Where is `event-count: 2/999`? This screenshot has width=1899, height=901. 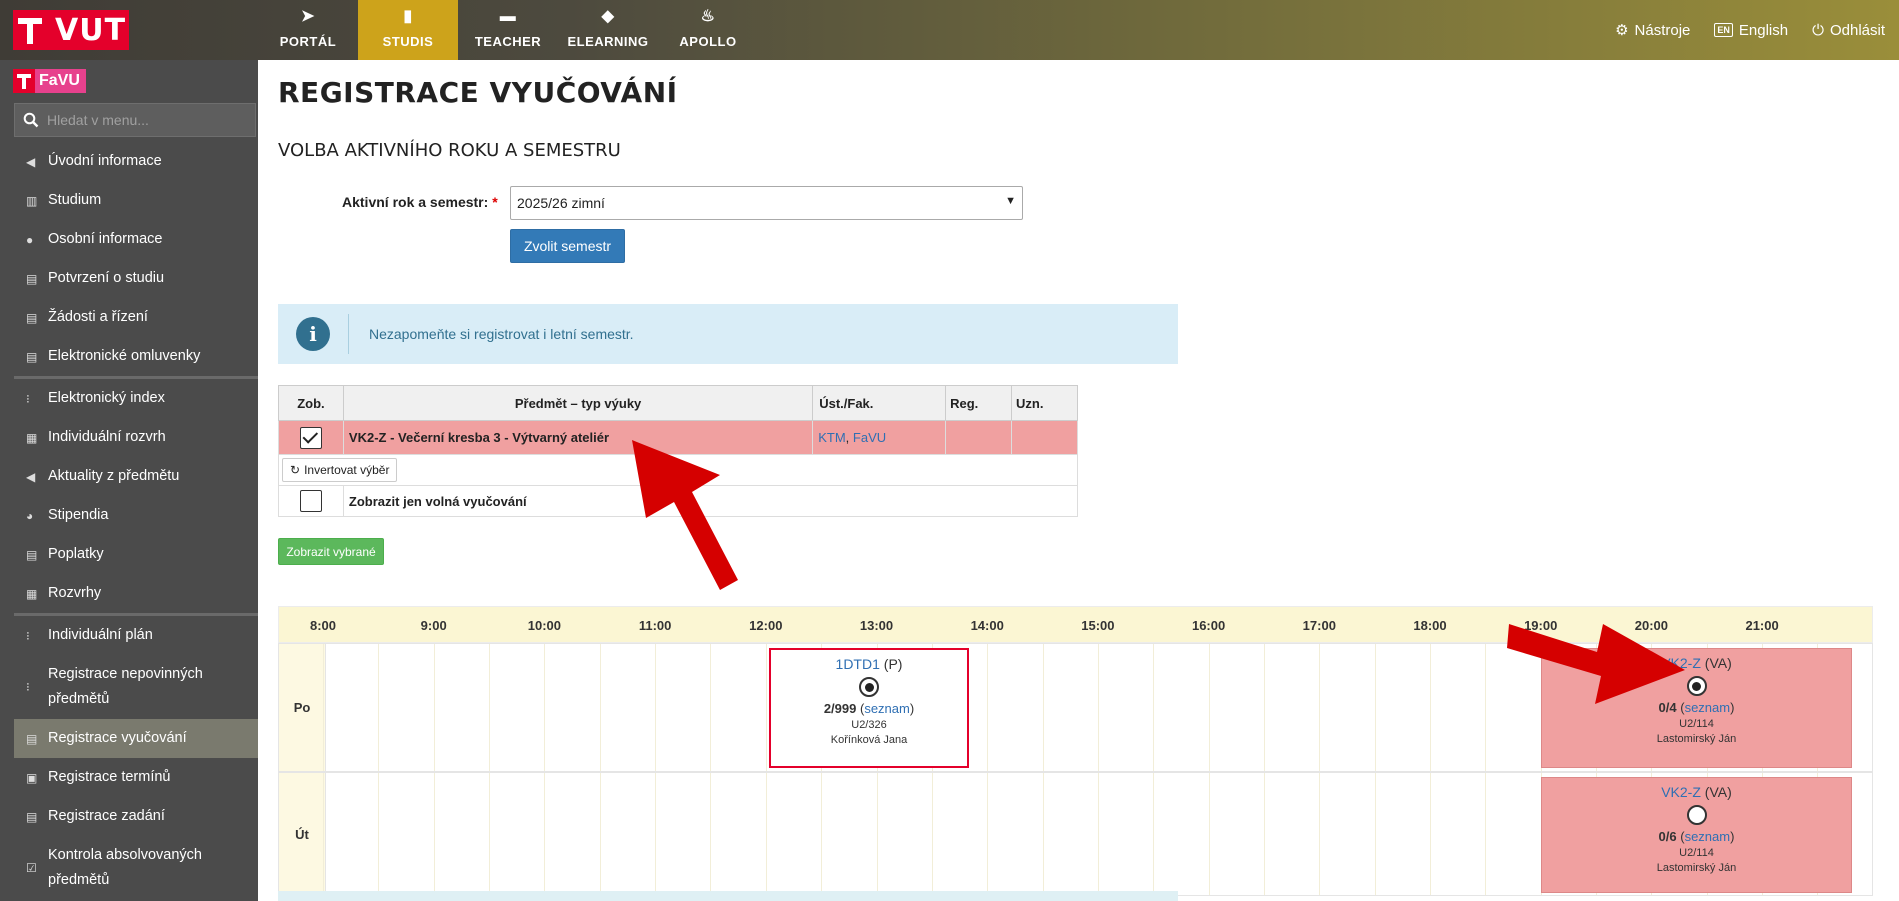
event-count: 2/999 is located at coordinates (840, 708).